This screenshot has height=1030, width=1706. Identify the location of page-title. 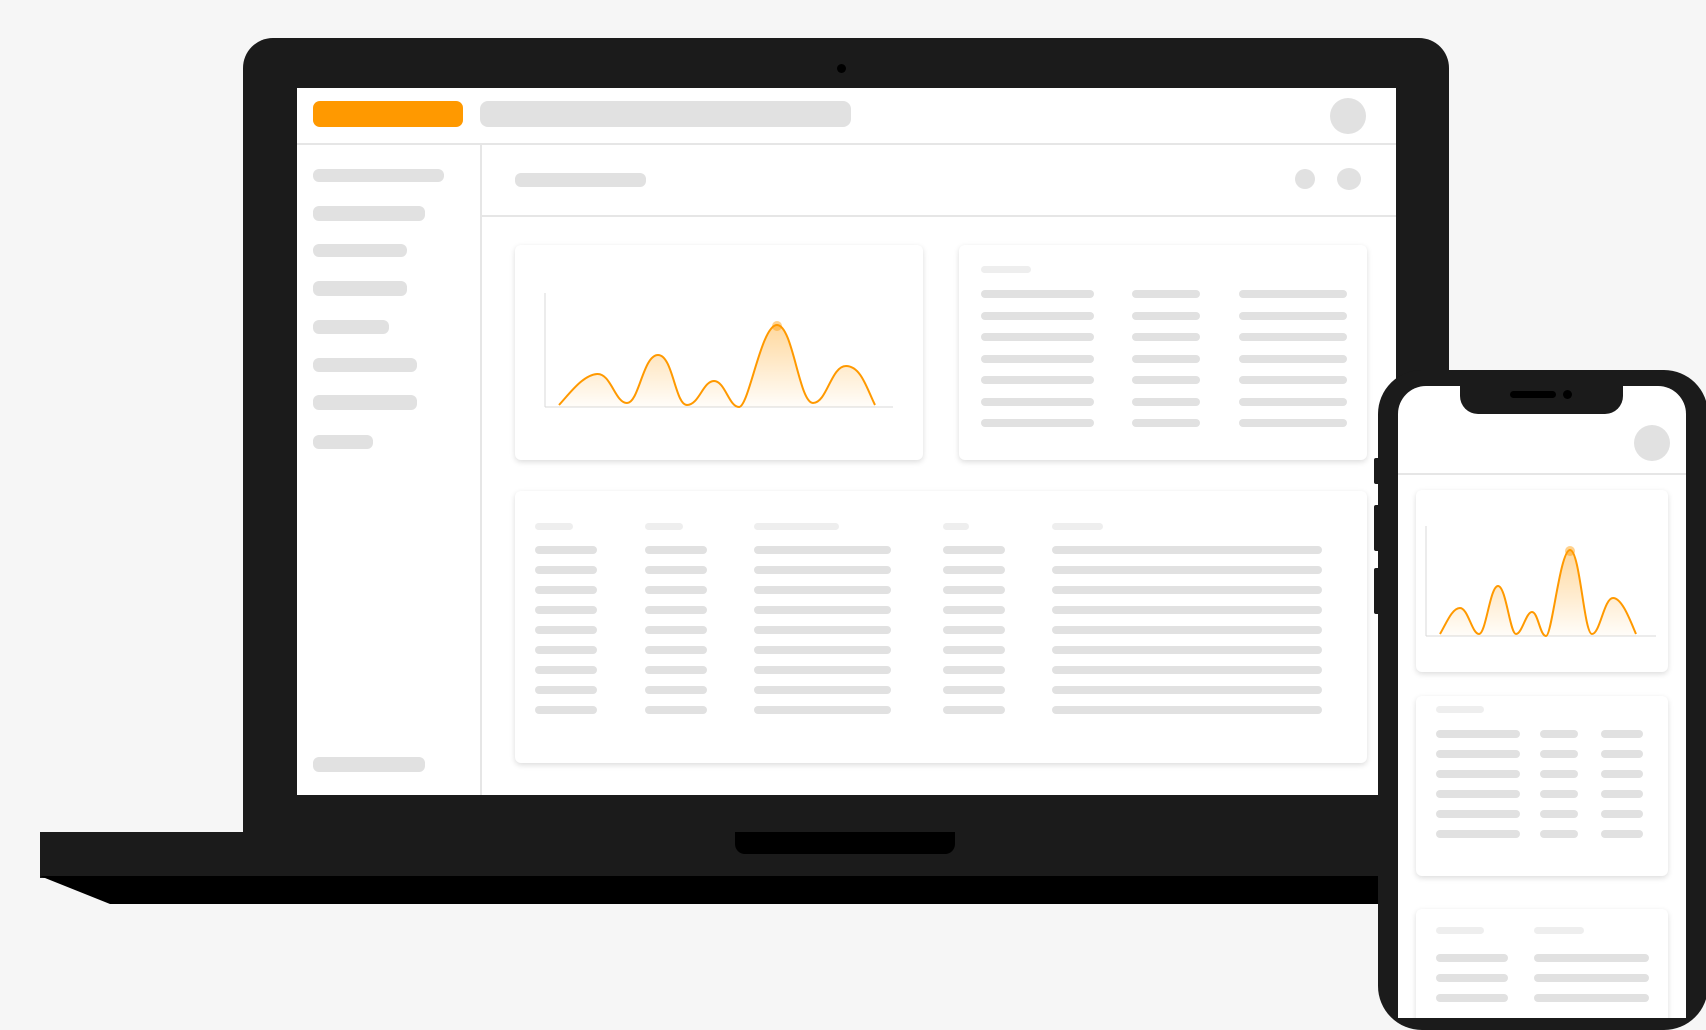
(580, 180).